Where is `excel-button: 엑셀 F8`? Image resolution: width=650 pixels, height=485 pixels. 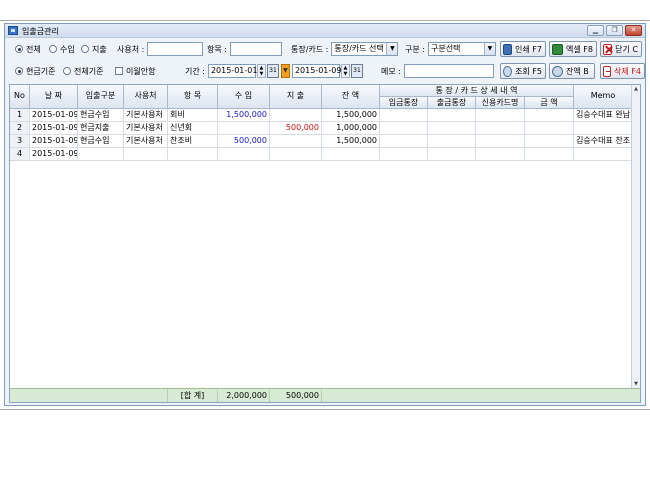 excel-button: 엑셀 F8 is located at coordinates (573, 49).